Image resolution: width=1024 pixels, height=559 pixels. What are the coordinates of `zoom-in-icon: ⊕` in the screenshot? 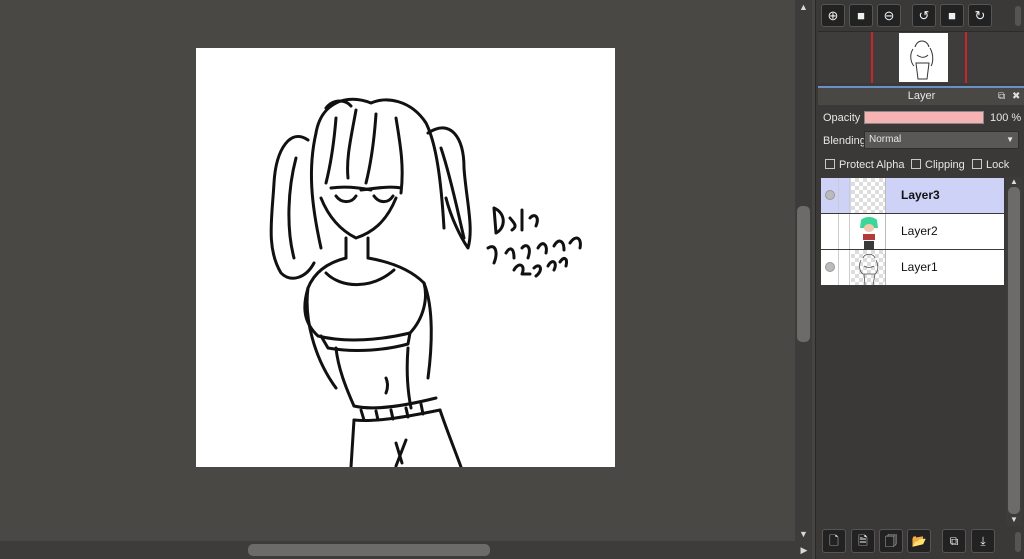 It's located at (833, 15).